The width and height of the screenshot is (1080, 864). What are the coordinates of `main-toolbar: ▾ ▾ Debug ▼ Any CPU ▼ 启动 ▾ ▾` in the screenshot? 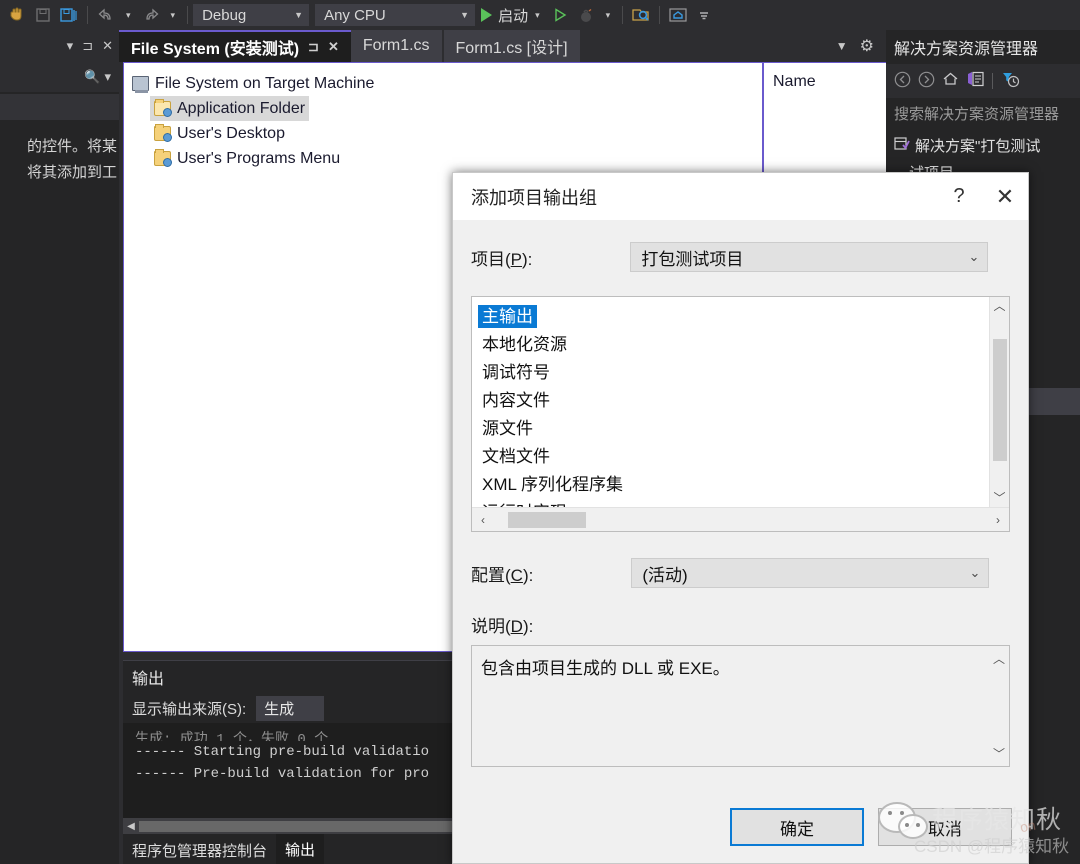 It's located at (540, 15).